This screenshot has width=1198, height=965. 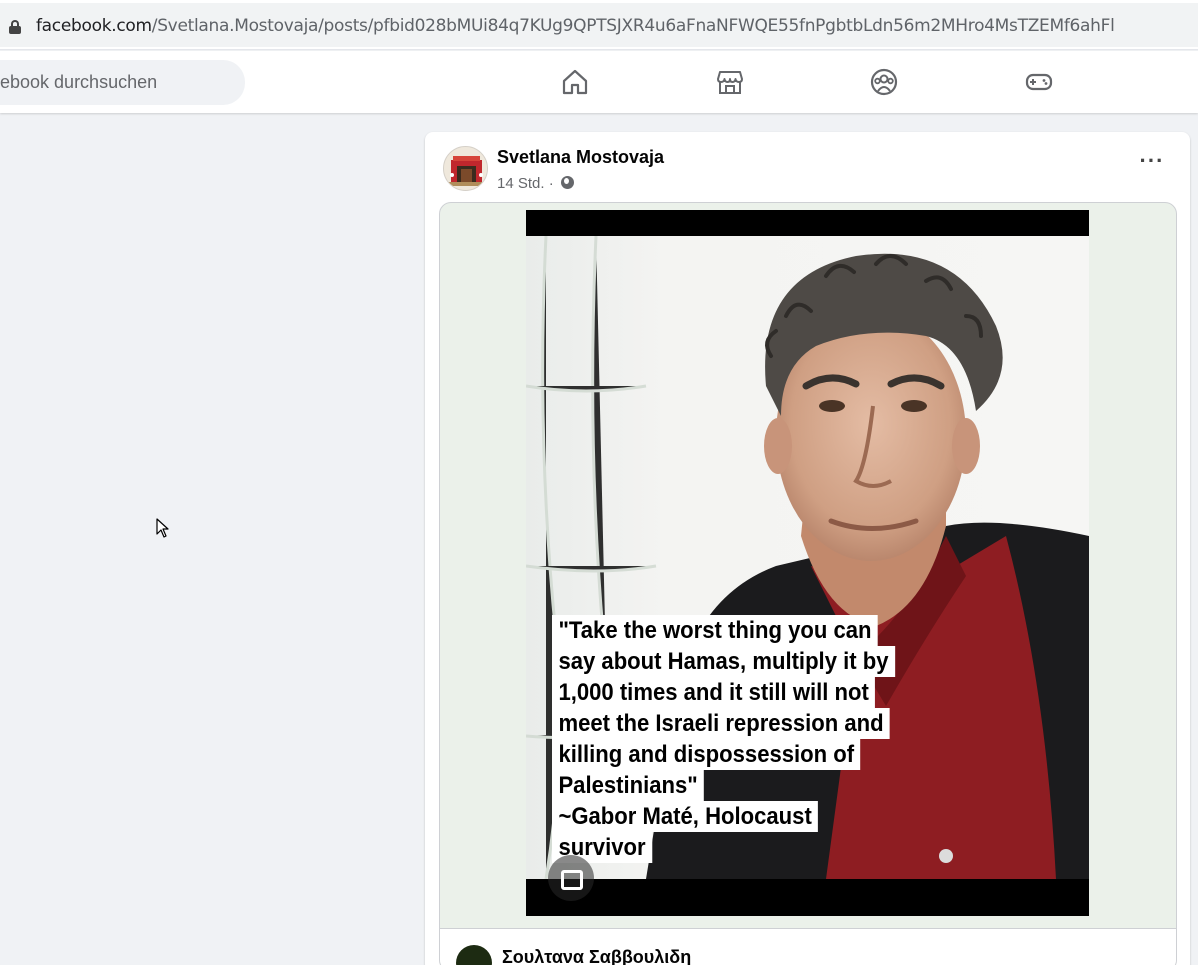 I want to click on gaming-icon, so click(x=1039, y=82).